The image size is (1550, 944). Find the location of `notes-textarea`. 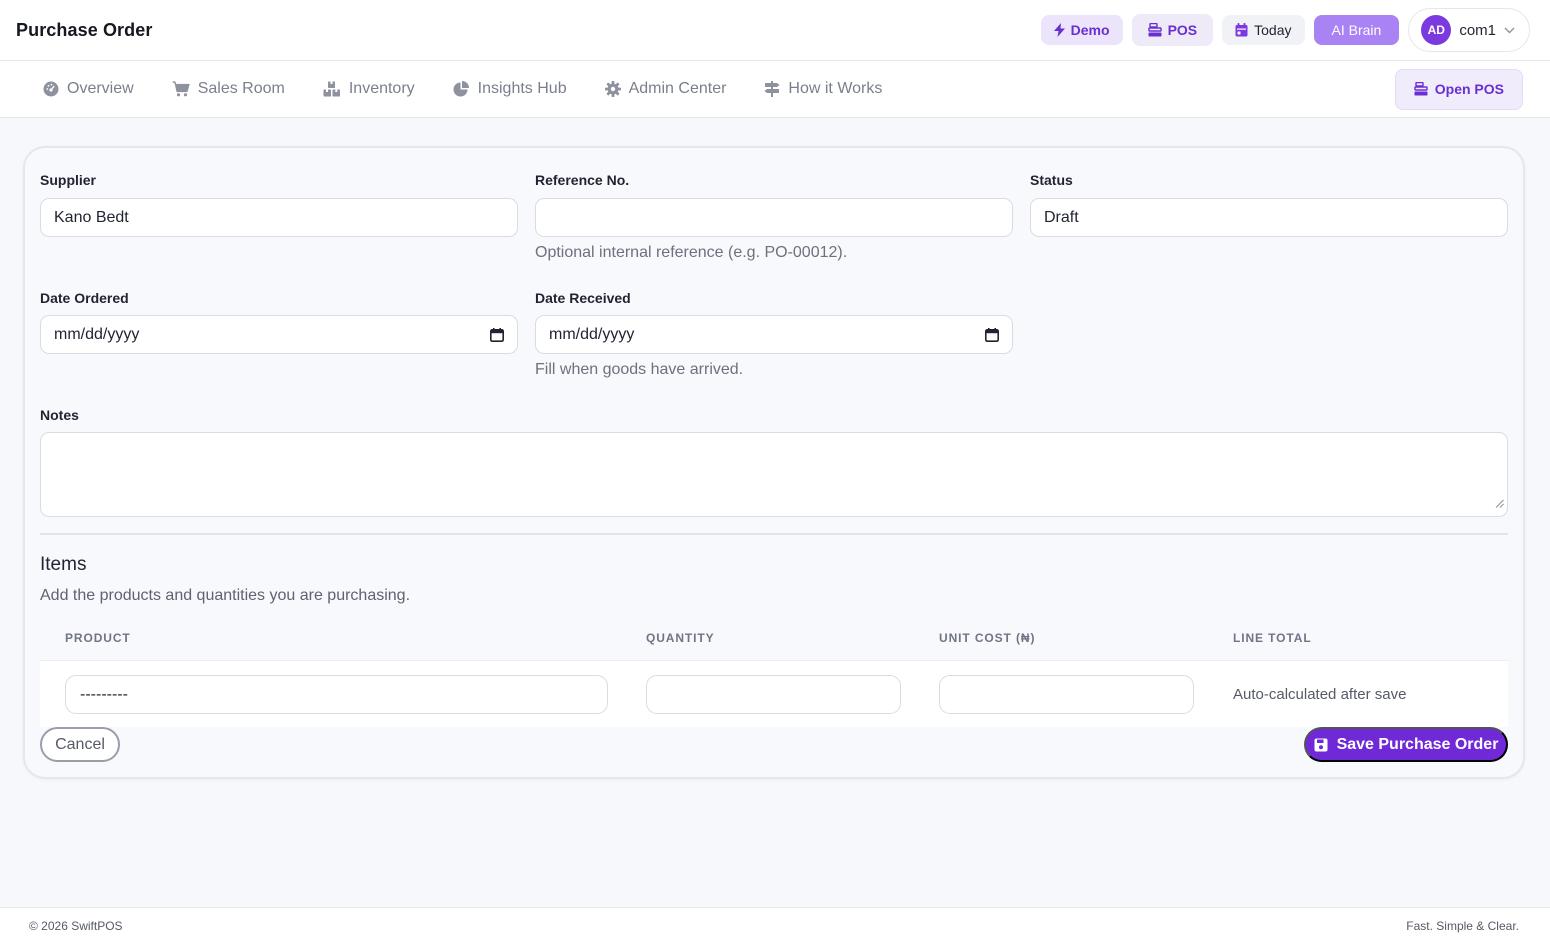

notes-textarea is located at coordinates (774, 474).